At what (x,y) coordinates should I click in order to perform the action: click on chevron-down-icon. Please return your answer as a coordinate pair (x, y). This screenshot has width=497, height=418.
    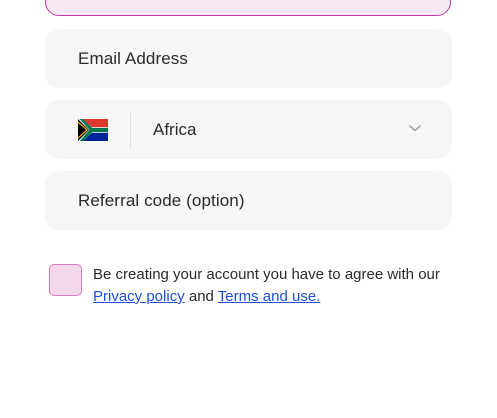
    Looking at the image, I should click on (415, 128).